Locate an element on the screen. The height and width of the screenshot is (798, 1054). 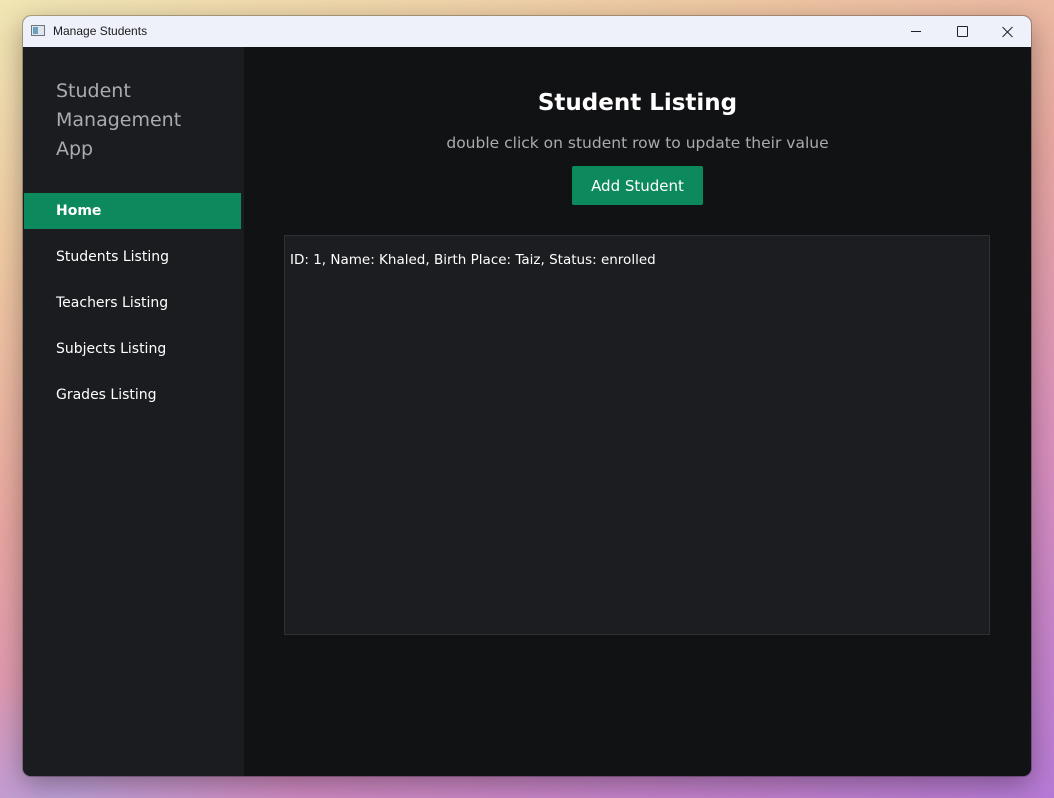
minimize-icon is located at coordinates (916, 31).